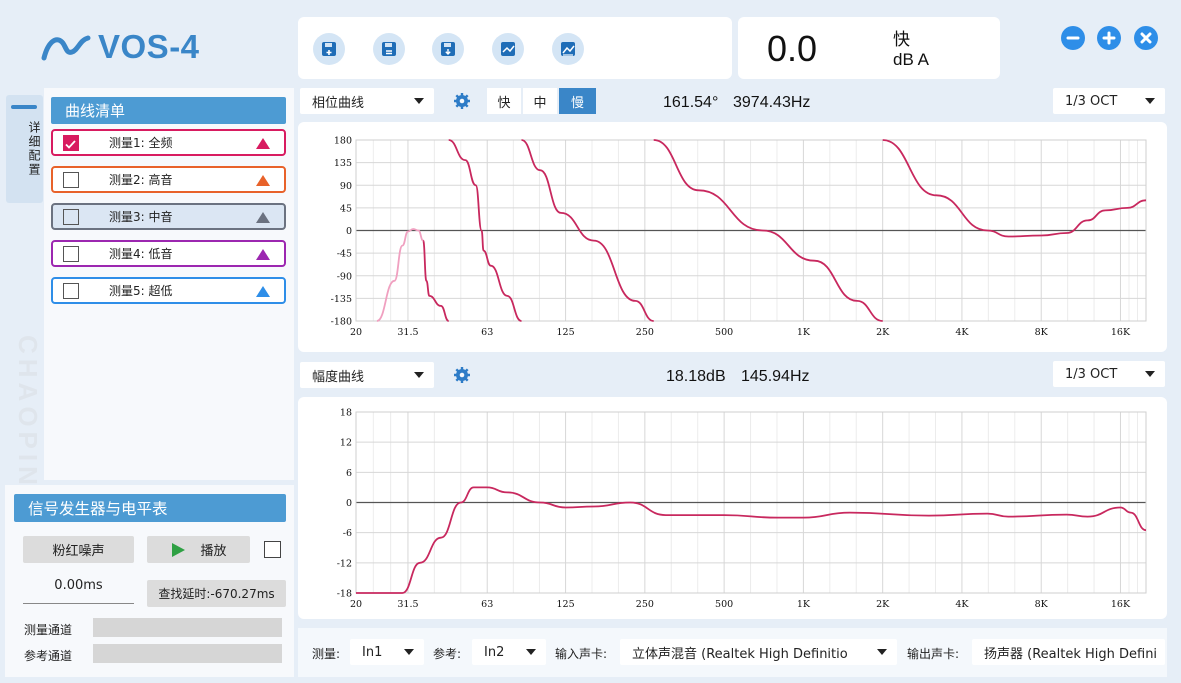 This screenshot has height=683, width=1181. What do you see at coordinates (78, 585) in the screenshot?
I see `delay-value: 0.00ms` at bounding box center [78, 585].